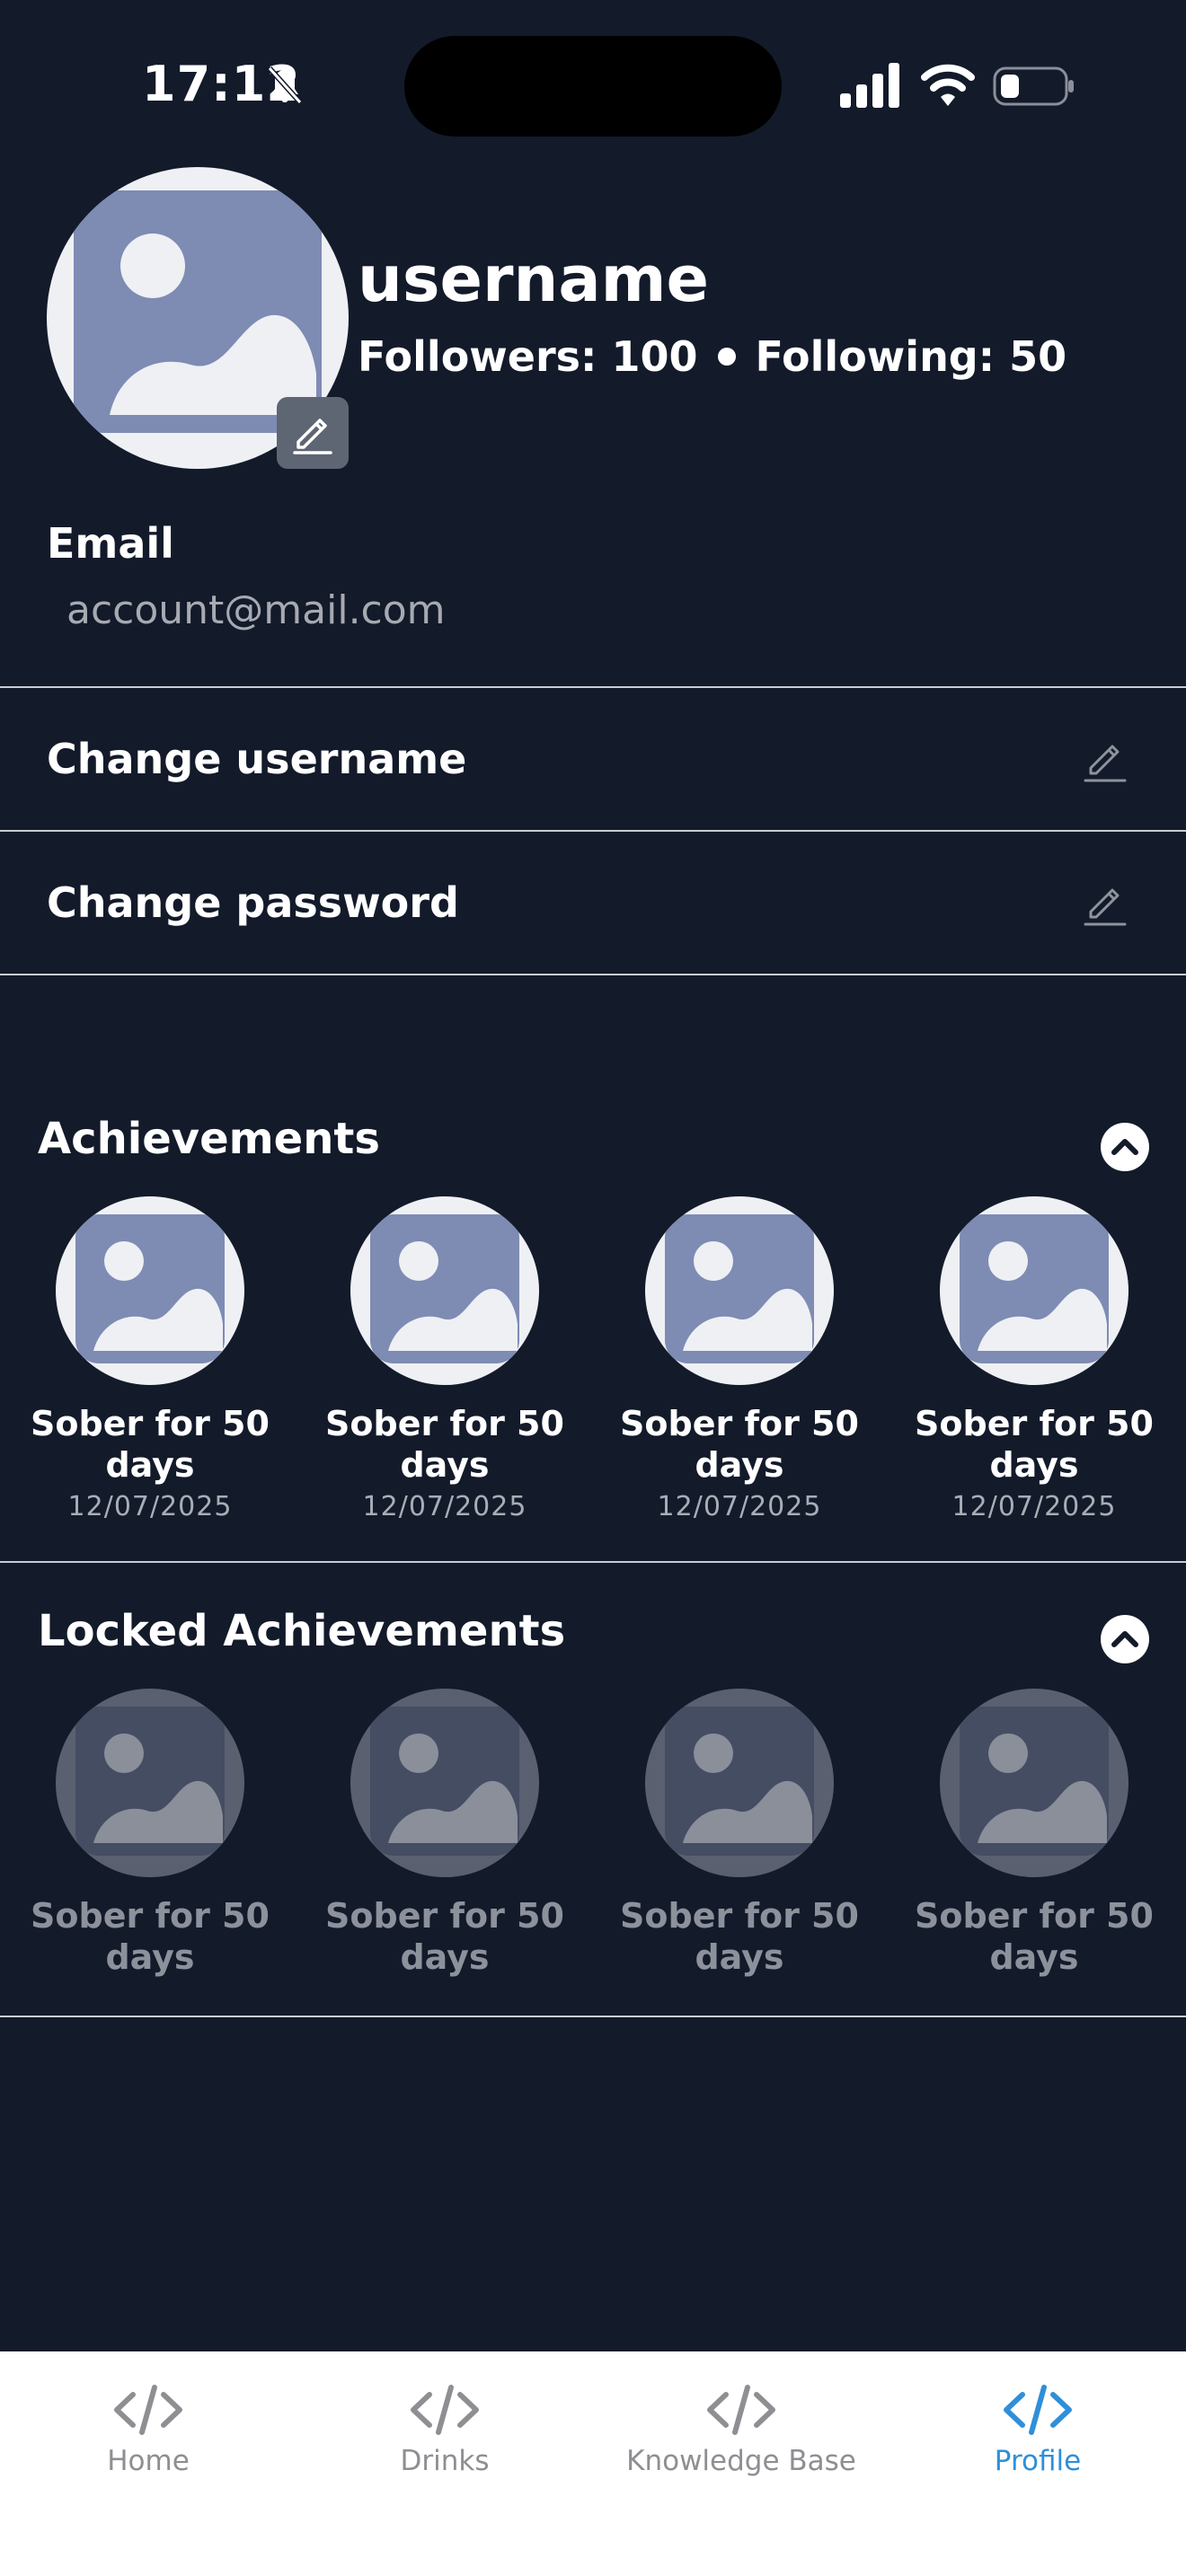  Describe the element at coordinates (445, 2461) in the screenshot. I see `tab-drinks-label: Drinks` at that location.